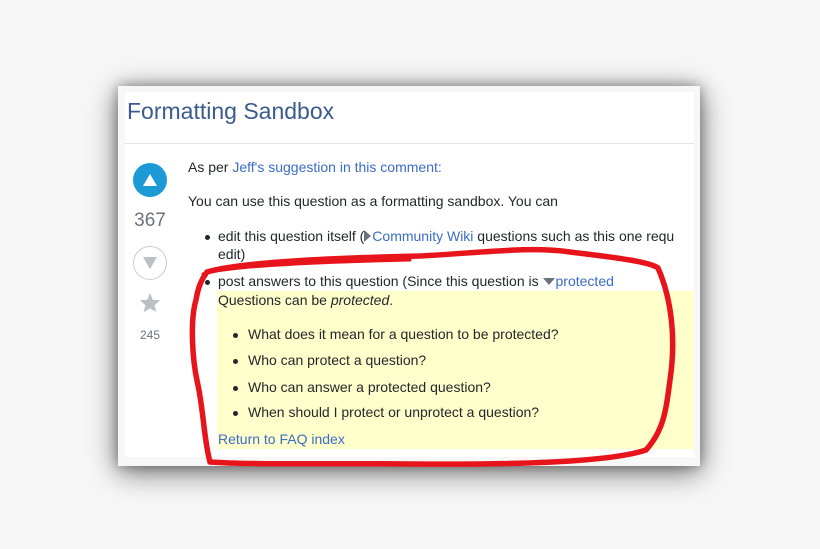 This screenshot has width=820, height=549. Describe the element at coordinates (232, 254) in the screenshot. I see `bullet1-continuation: edit)` at that location.